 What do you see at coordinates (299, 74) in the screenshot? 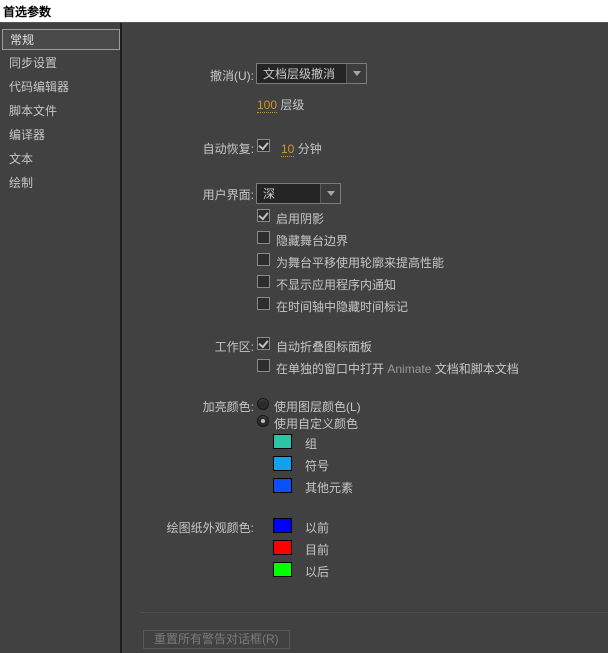
I see `undo-type-value: 文档层级撤消` at bounding box center [299, 74].